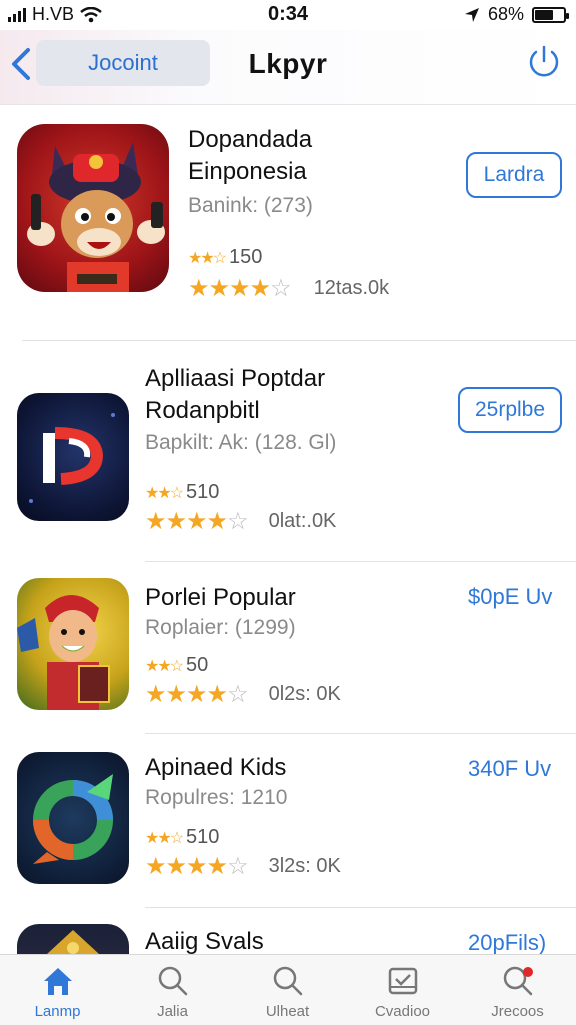 The width and height of the screenshot is (576, 1025). I want to click on rating-stars: ★★★★ ☆ 0l2s: 0K, so click(243, 694).